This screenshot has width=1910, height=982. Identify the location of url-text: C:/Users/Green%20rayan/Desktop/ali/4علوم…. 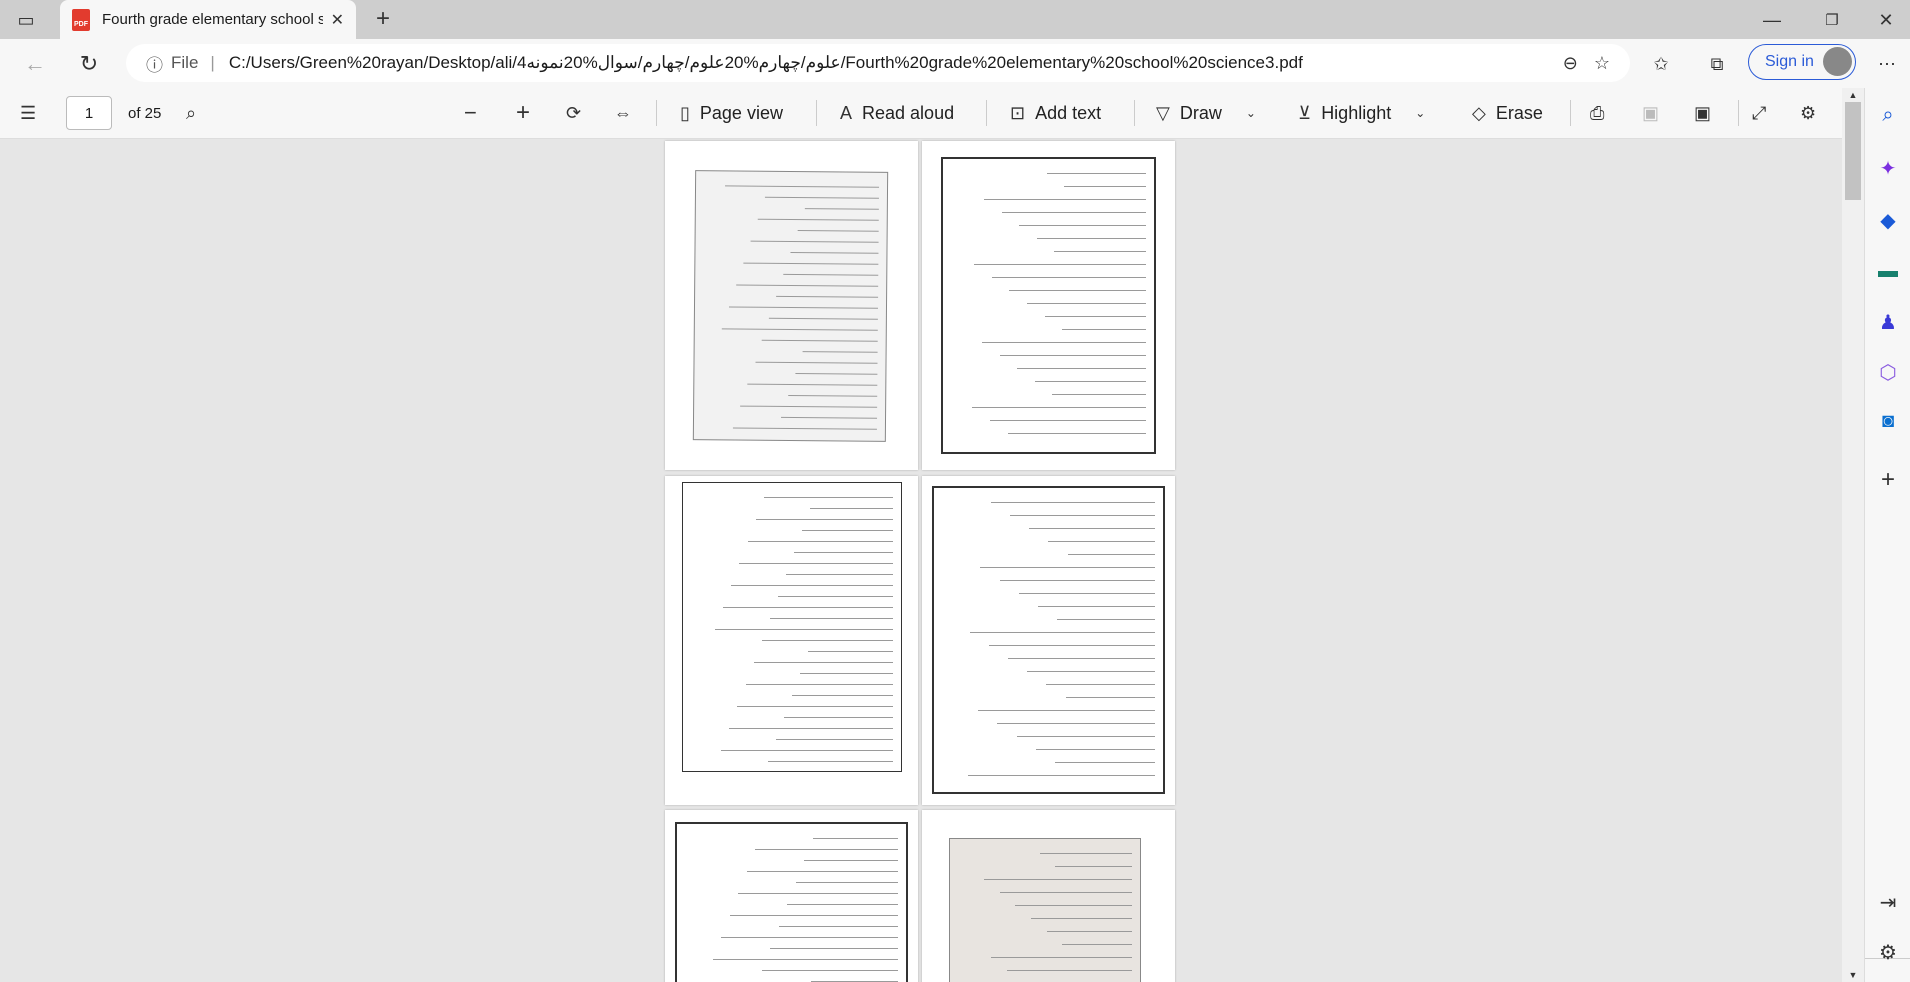
(888, 63).